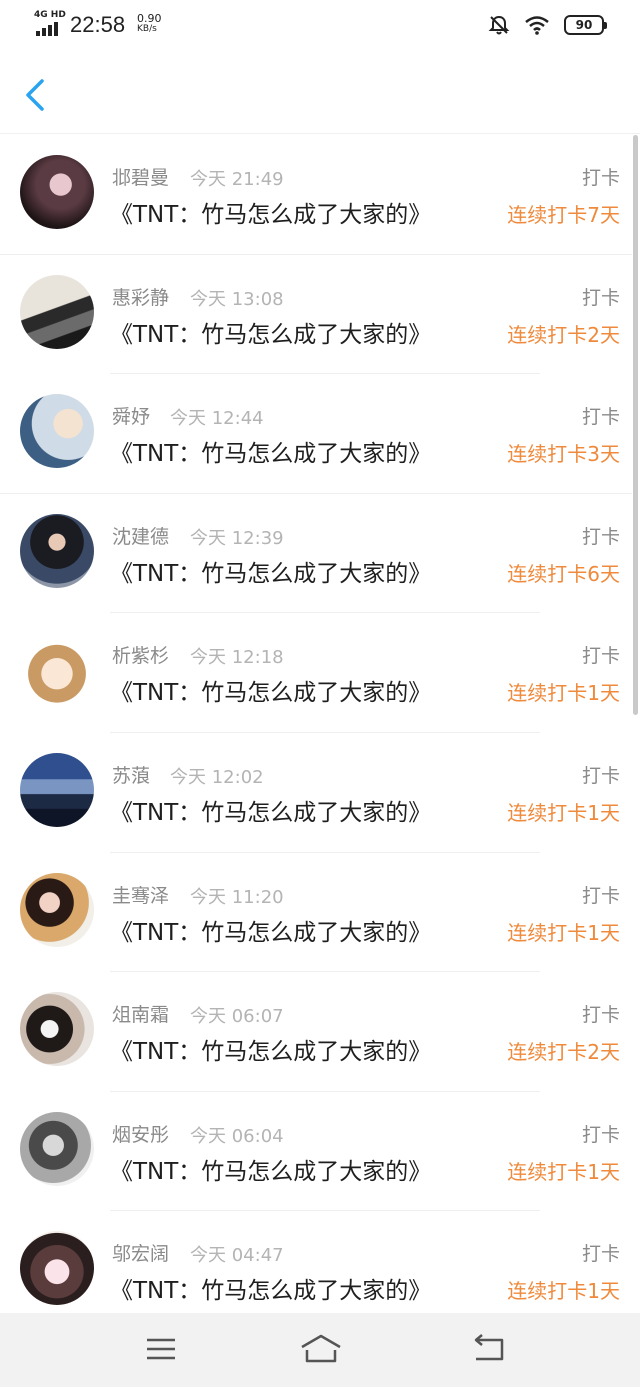 The height and width of the screenshot is (1387, 640). I want to click on user-name: 析紫杉, so click(140, 654).